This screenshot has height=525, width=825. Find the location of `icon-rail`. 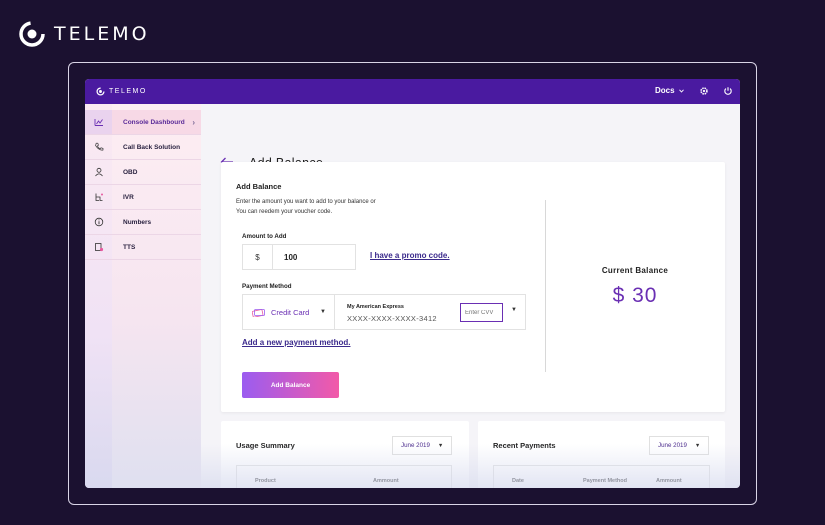

icon-rail is located at coordinates (98, 296).